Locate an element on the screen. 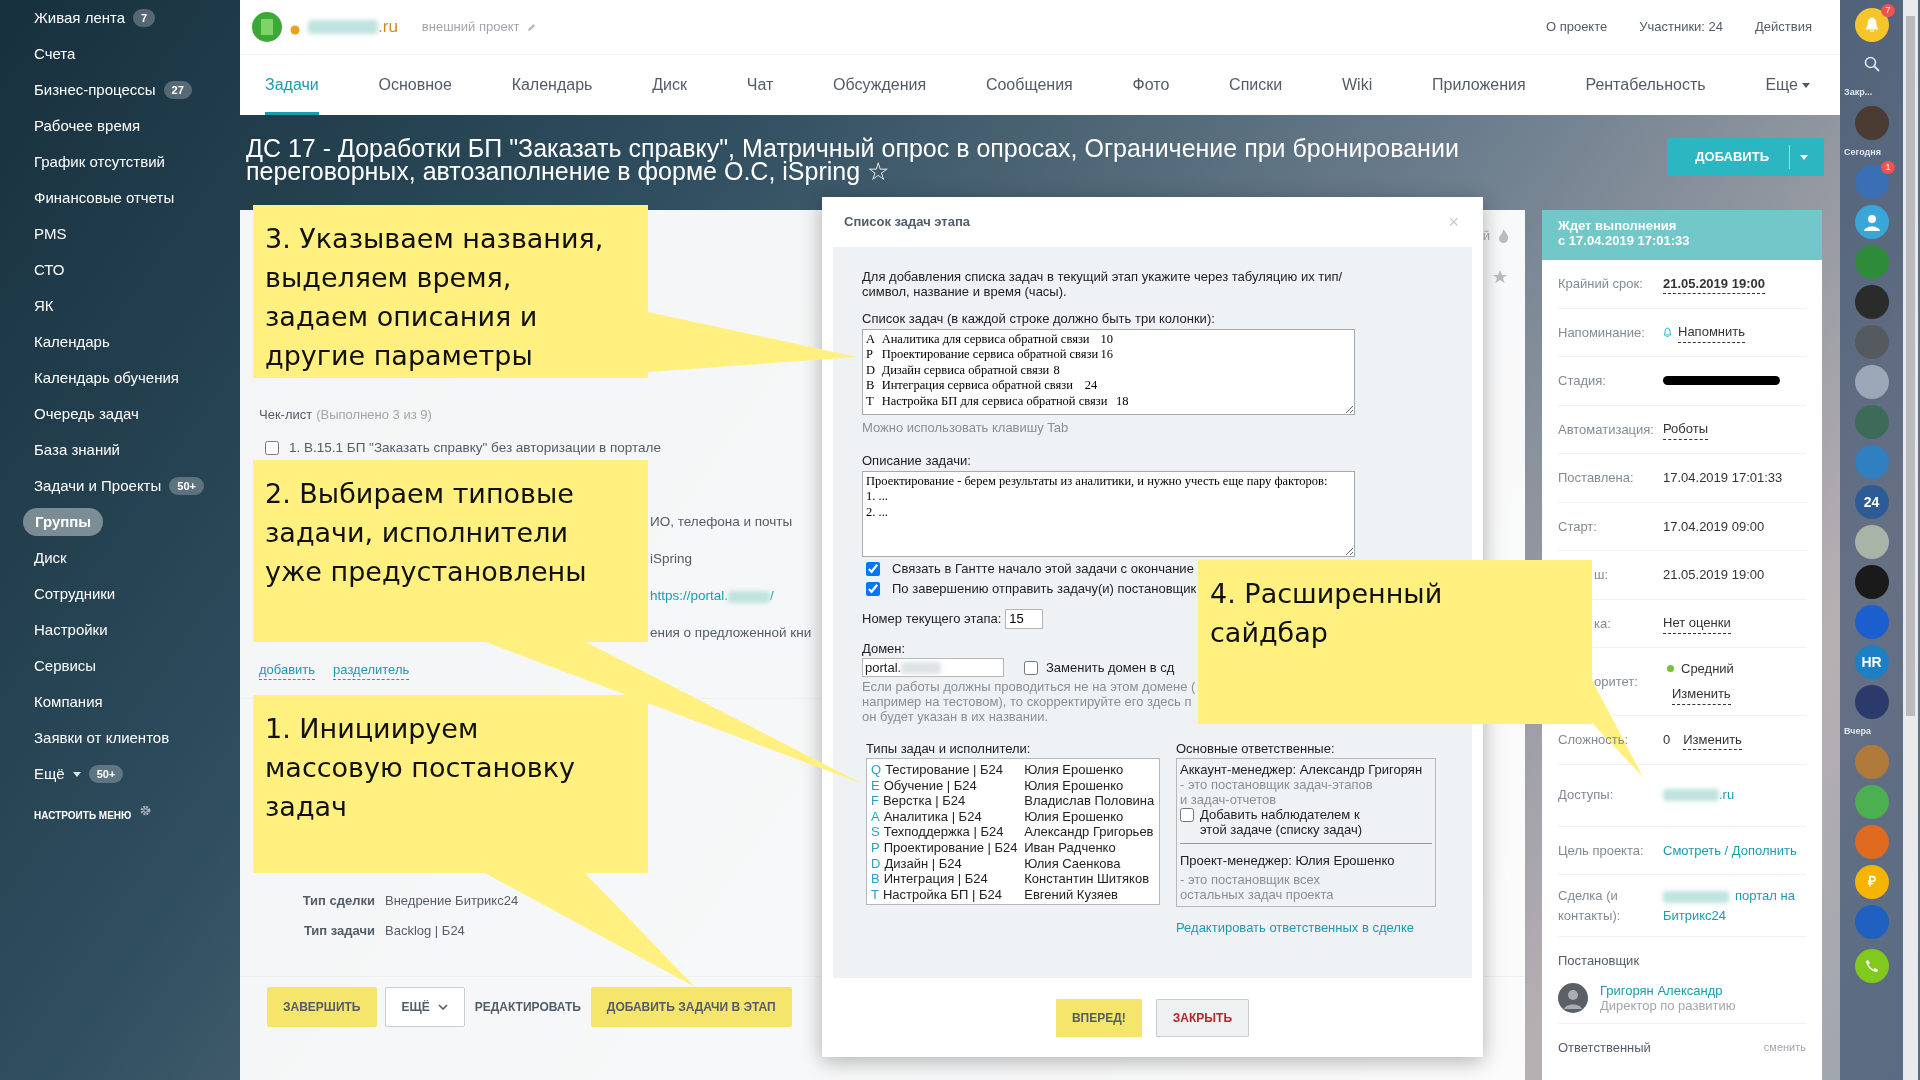 This screenshot has width=1920, height=1080. search-icon is located at coordinates (1871, 64).